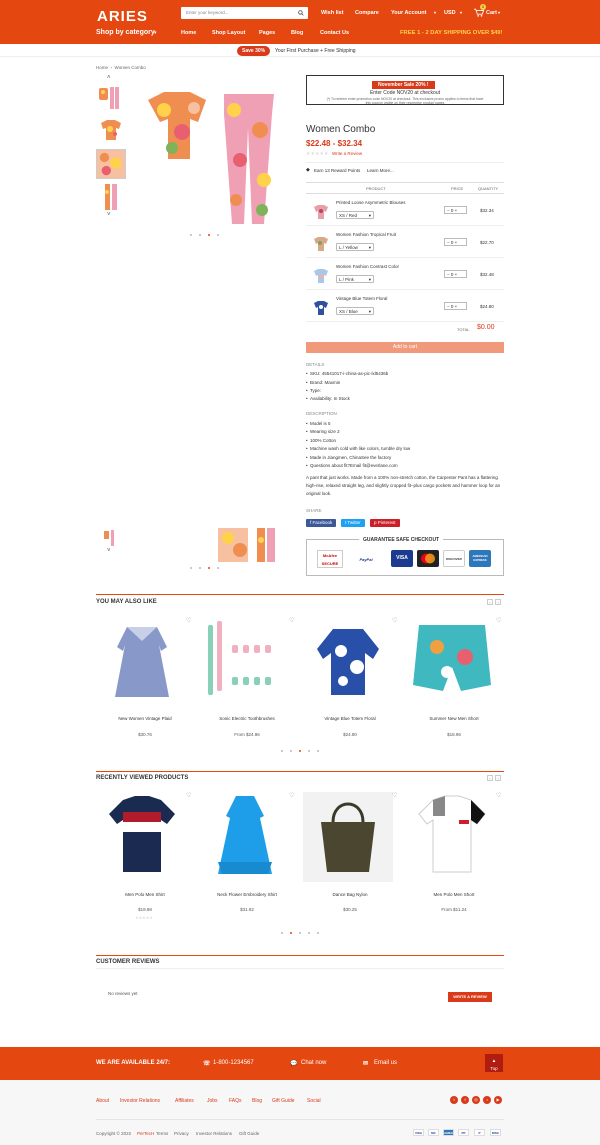 This screenshot has width=600, height=1145. Describe the element at coordinates (355, 279) in the screenshot. I see `variant-select: L / Pink ▾` at that location.